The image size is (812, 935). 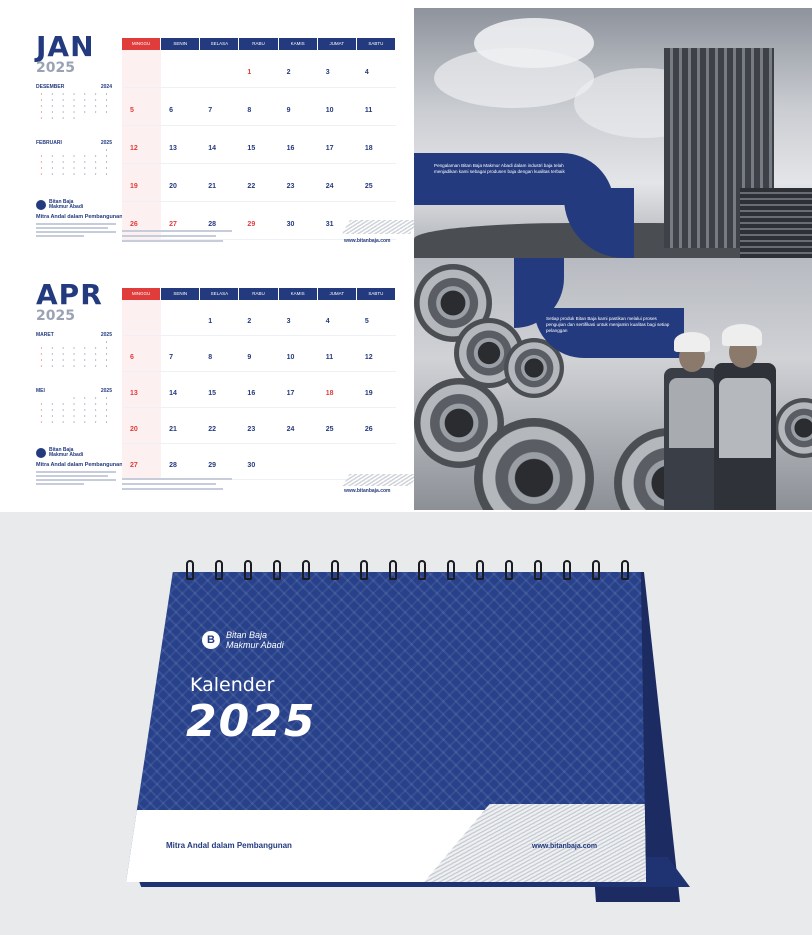 I want to click on day-cell: 1, so click(x=220, y=318).